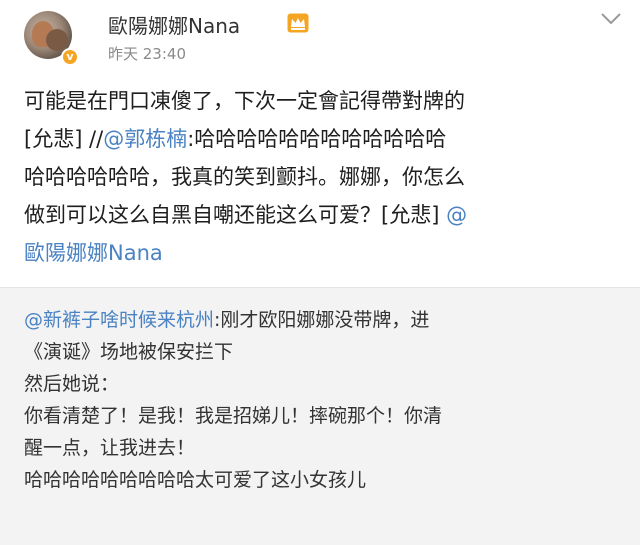 This screenshot has height=545, width=640. I want to click on mention-link: 歐陽娜娜Nana, so click(93, 253).